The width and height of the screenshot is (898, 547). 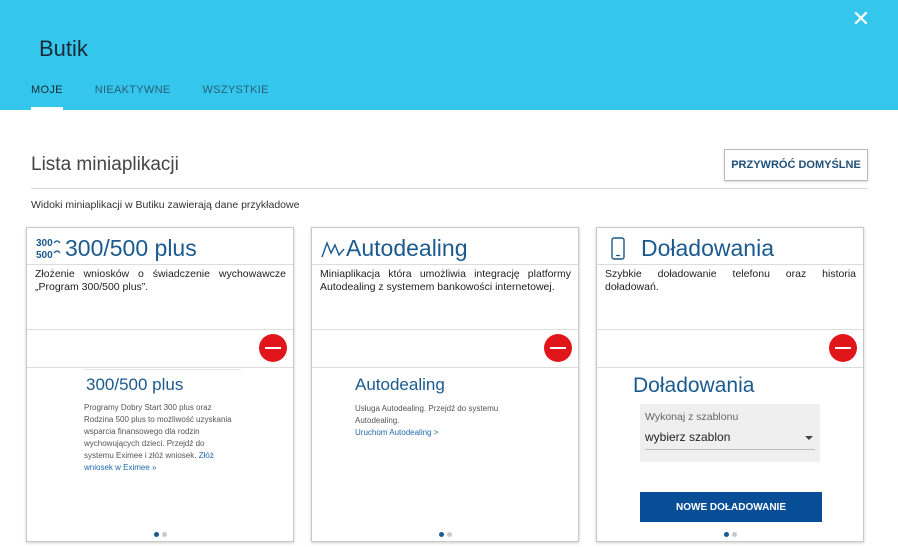 What do you see at coordinates (692, 417) in the screenshot?
I see `template-label: Wykonaj z szablonu` at bounding box center [692, 417].